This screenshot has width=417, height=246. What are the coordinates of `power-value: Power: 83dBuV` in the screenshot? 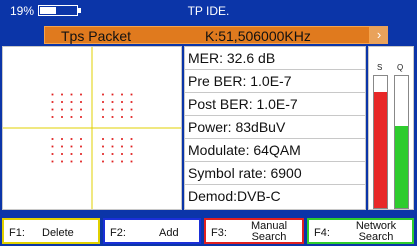 It's located at (275, 127).